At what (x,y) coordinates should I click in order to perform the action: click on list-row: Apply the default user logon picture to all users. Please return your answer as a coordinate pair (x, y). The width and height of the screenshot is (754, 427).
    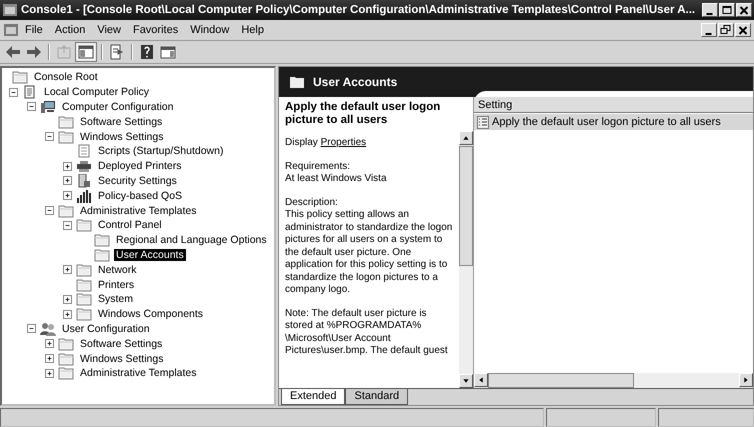
    Looking at the image, I should click on (613, 122).